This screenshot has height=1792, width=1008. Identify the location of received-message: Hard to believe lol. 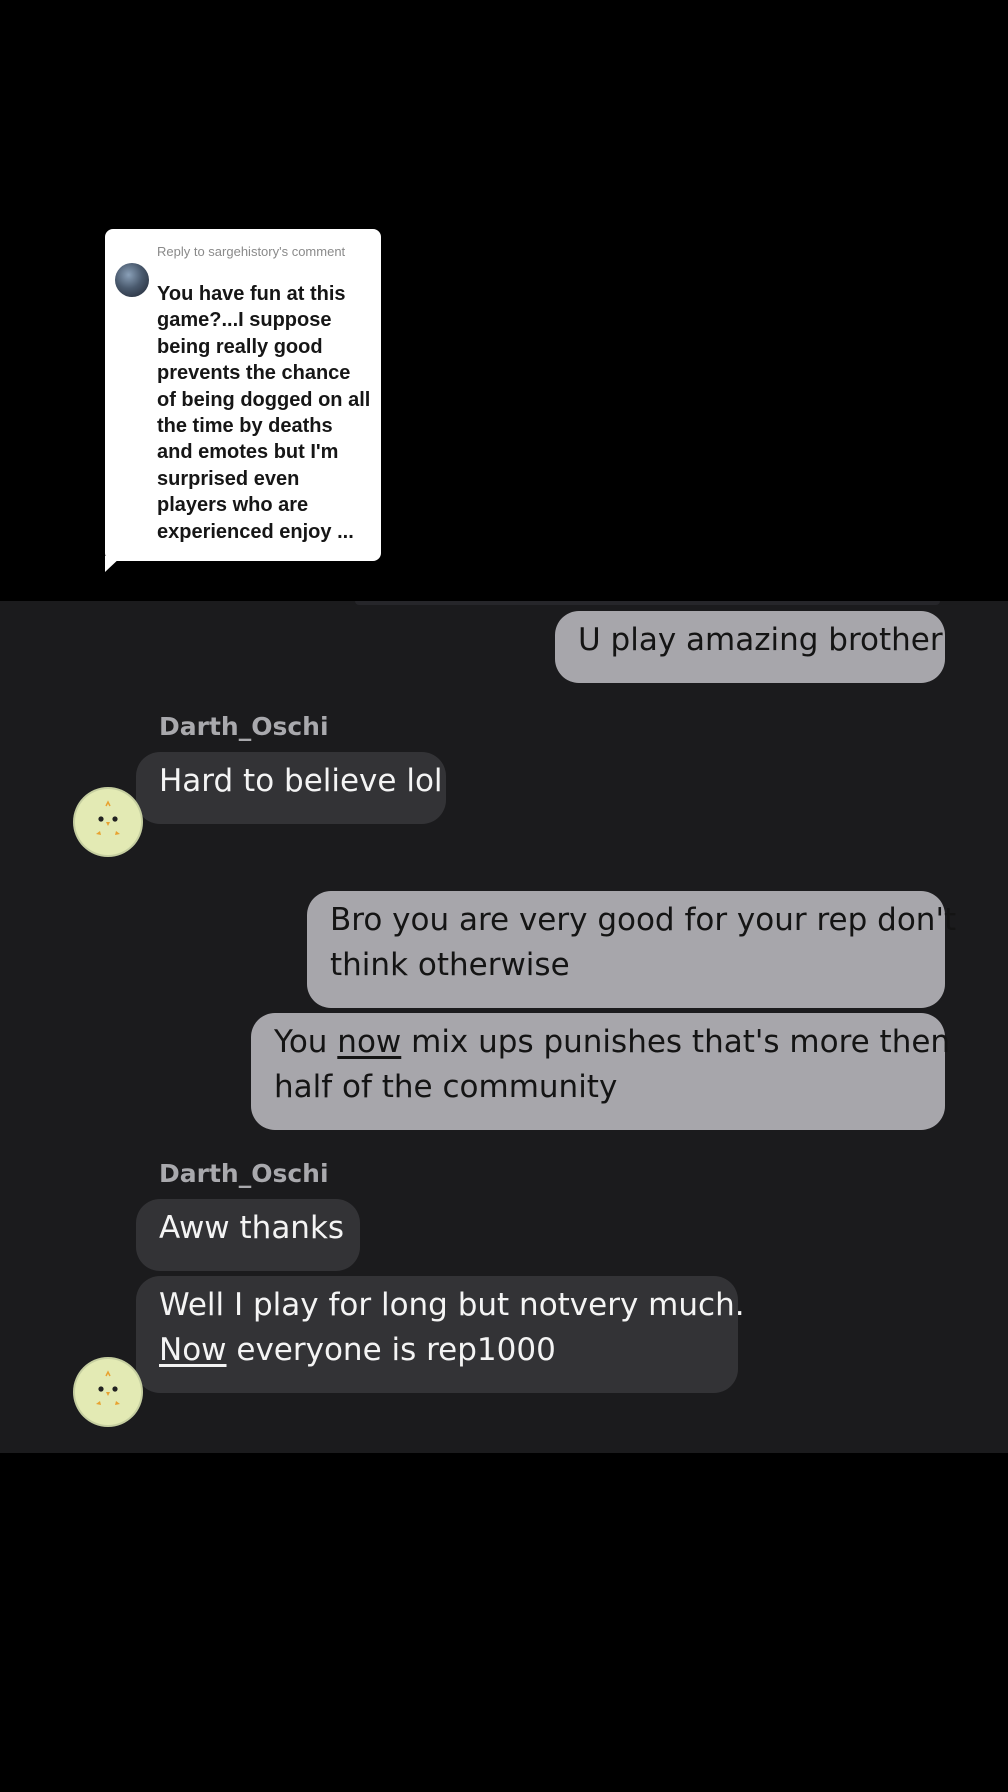
(291, 788).